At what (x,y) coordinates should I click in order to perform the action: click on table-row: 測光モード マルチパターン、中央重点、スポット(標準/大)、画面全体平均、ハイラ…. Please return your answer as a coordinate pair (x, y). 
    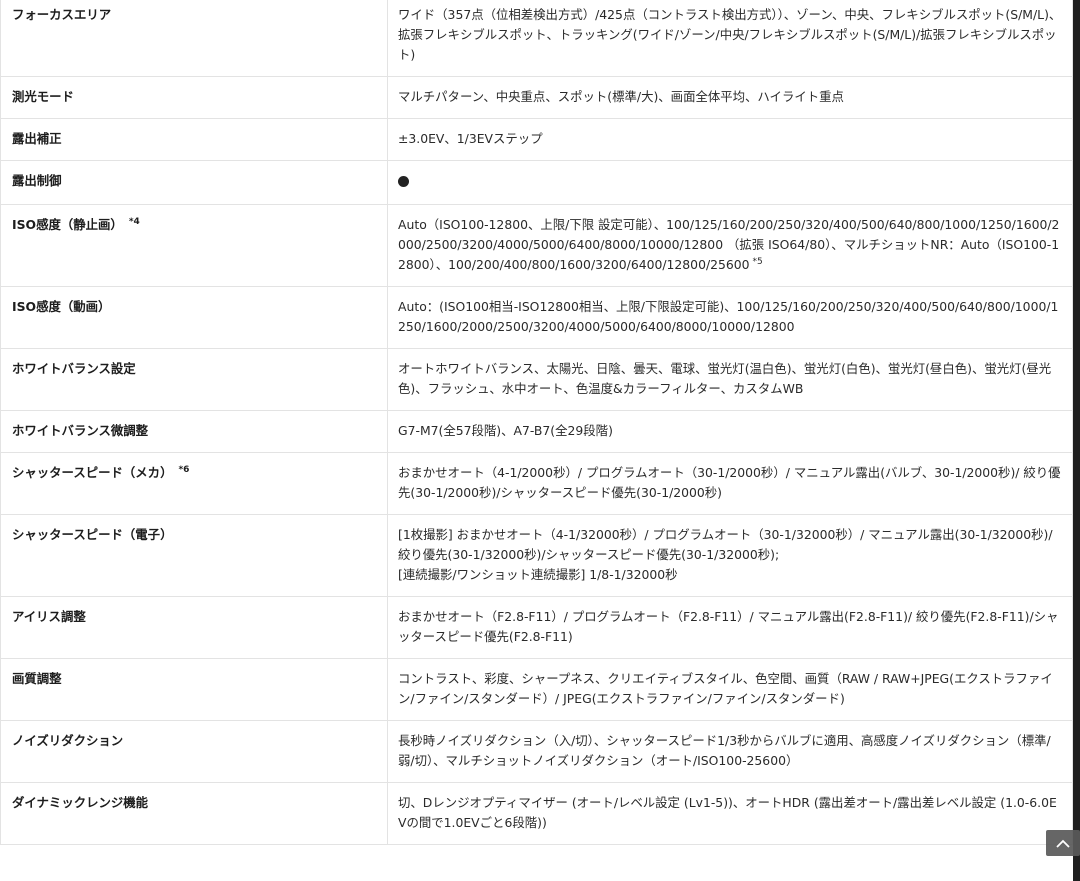
    Looking at the image, I should click on (536, 97).